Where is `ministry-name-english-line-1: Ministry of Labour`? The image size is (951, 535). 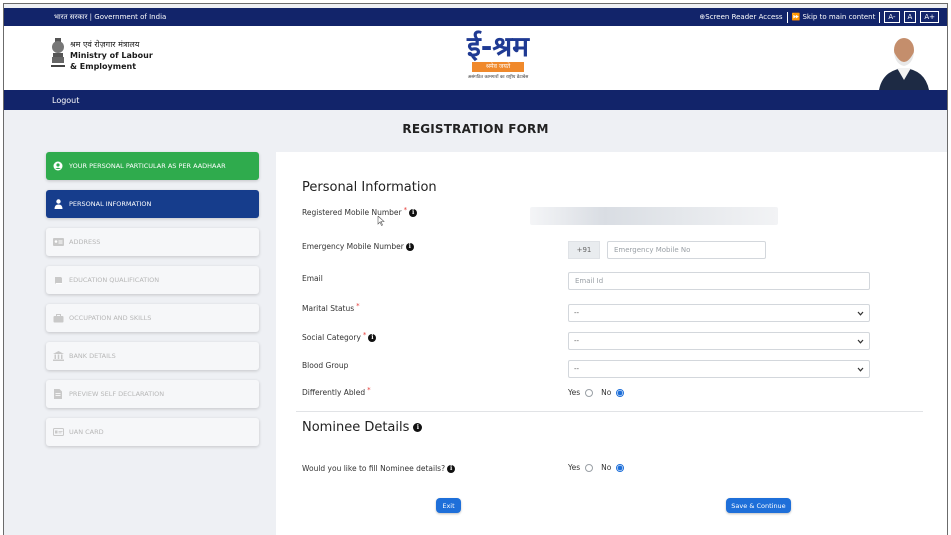
ministry-name-english-line-1: Ministry of Labour is located at coordinates (111, 55).